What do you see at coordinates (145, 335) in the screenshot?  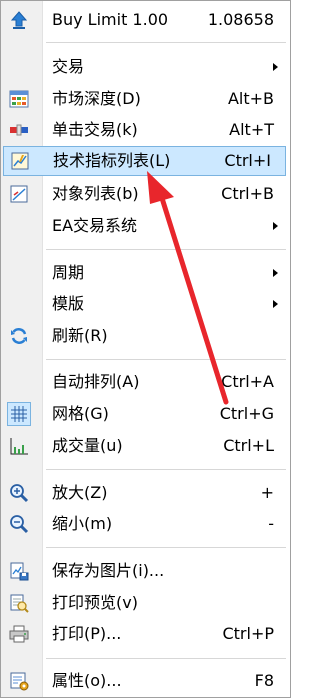 I see `menu-item-refresh: 刷新(R)` at bounding box center [145, 335].